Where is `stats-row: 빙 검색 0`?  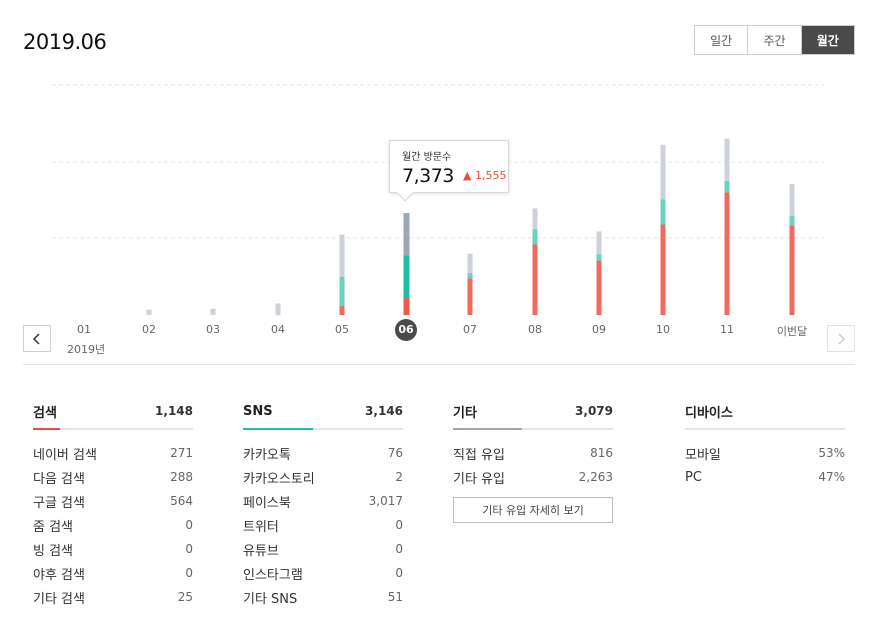
stats-row: 빙 검색 0 is located at coordinates (113, 549).